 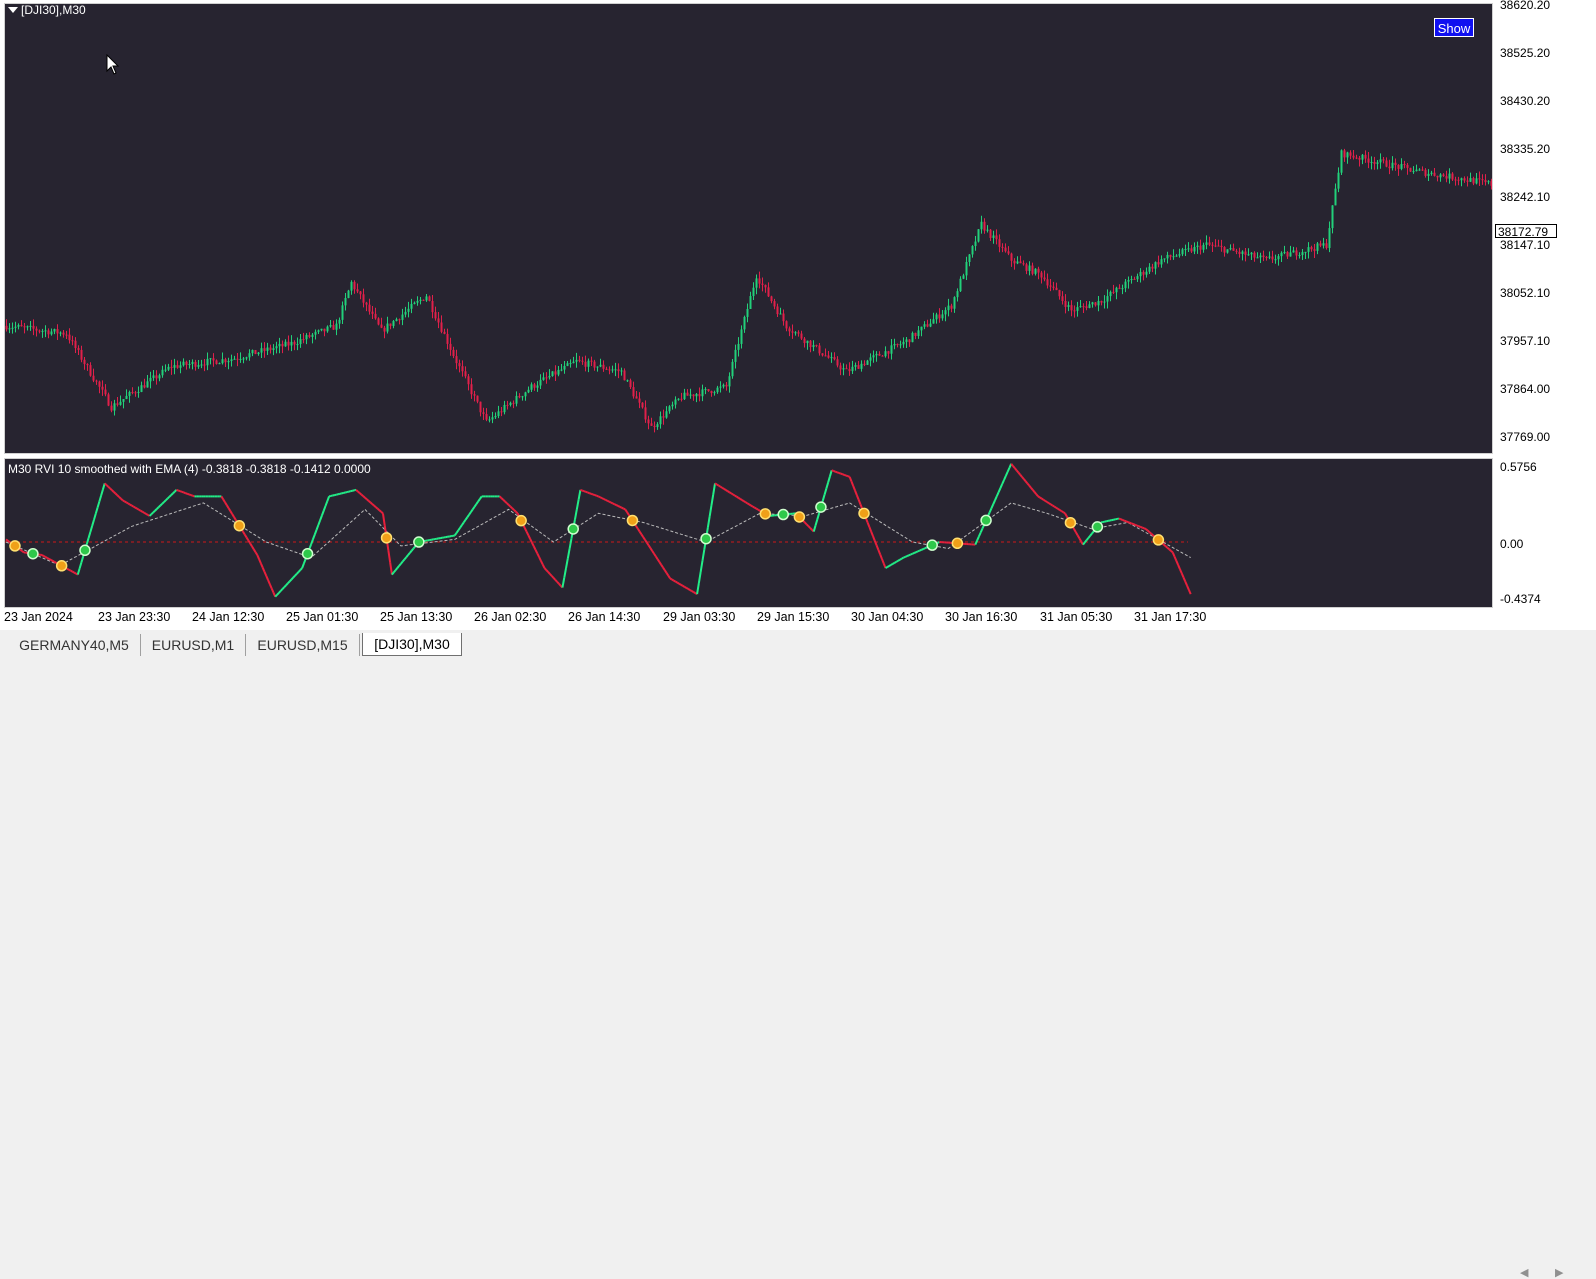 I want to click on tab-dji30-m30: [DJI30],M30, so click(x=412, y=644).